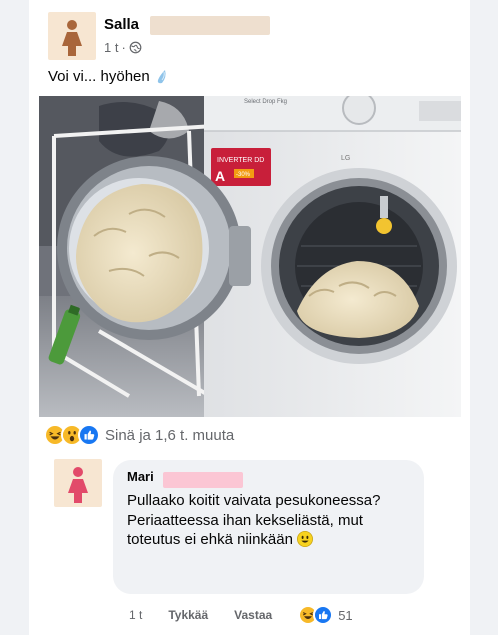  Describe the element at coordinates (240, 160) in the screenshot. I see `direct-drive-label: INVERTER DD` at that location.